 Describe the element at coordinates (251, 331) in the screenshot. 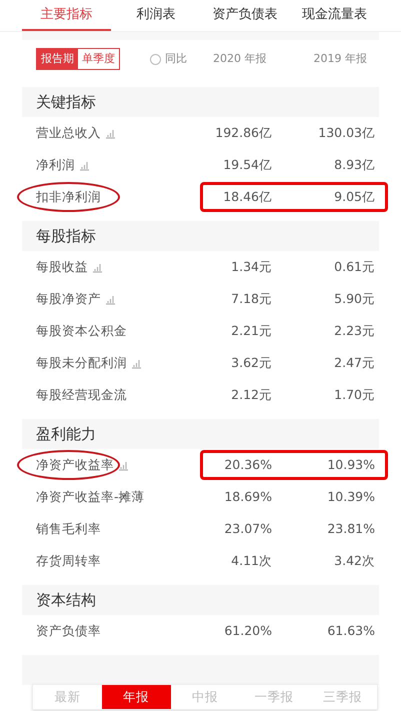

I see `value-cell-text: 2.21元` at that location.